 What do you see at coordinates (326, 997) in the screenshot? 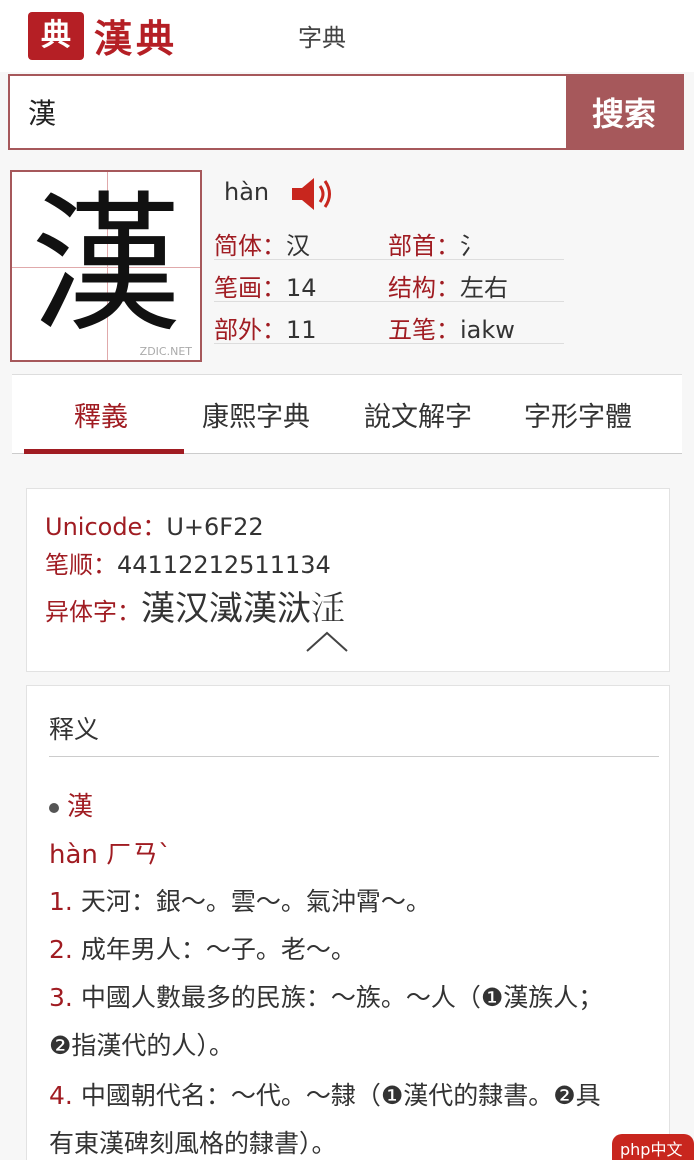
I see `definition-item: 3. 中國人數最多的民族：～族。～人（❶漢族人；` at bounding box center [326, 997].